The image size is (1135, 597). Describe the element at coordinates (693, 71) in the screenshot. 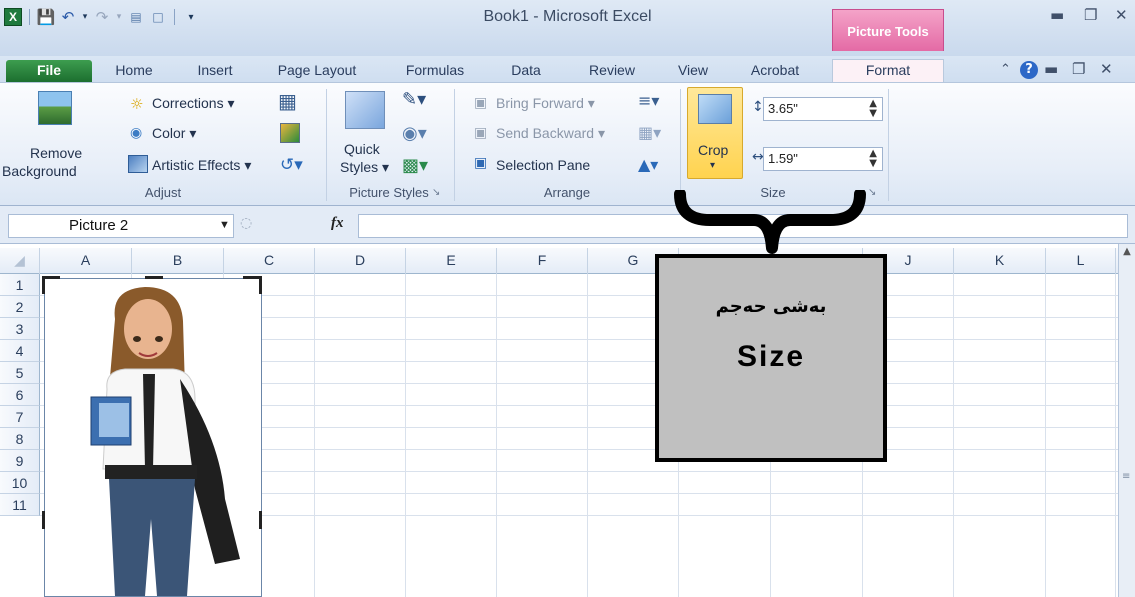

I see `tab-view: View` at that location.